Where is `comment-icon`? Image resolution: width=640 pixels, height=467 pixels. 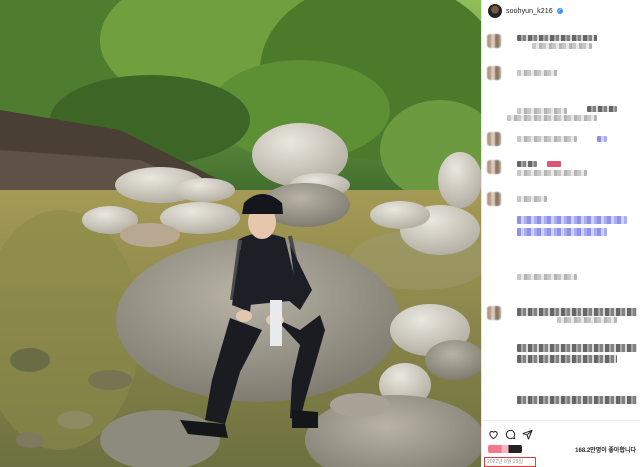 comment-icon is located at coordinates (510, 433).